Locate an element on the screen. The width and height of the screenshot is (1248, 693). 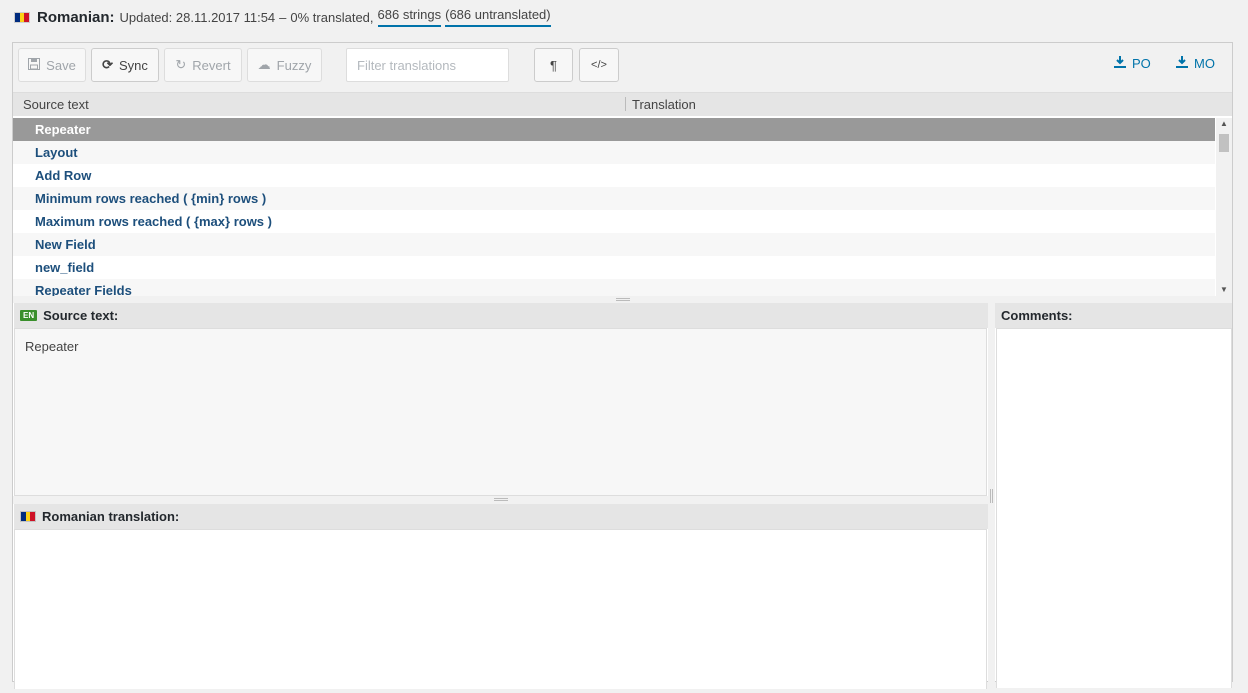
source-panel-title: Source text: is located at coordinates (81, 315).